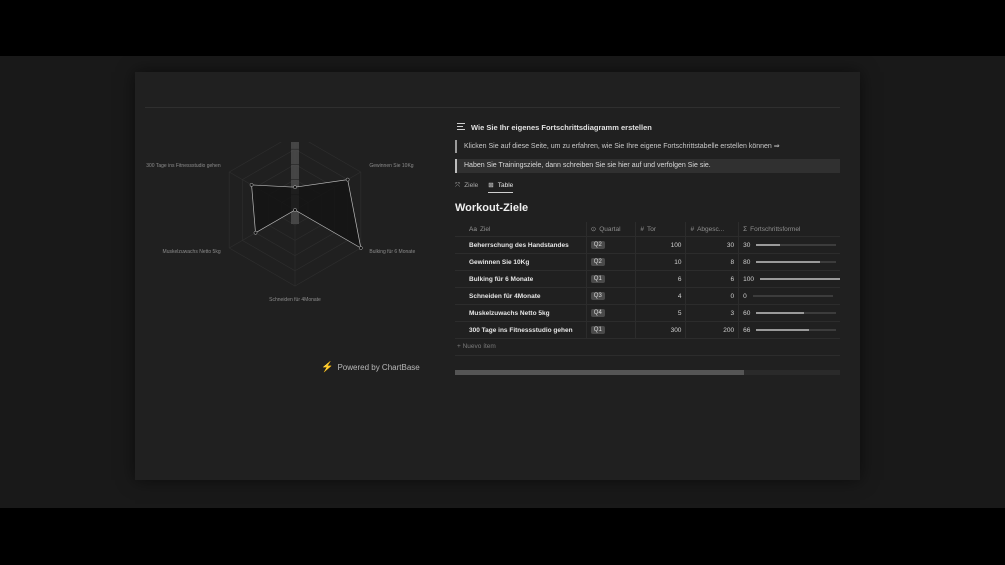  What do you see at coordinates (745, 229) in the screenshot?
I see `formula-property-icon: Σ` at bounding box center [745, 229].